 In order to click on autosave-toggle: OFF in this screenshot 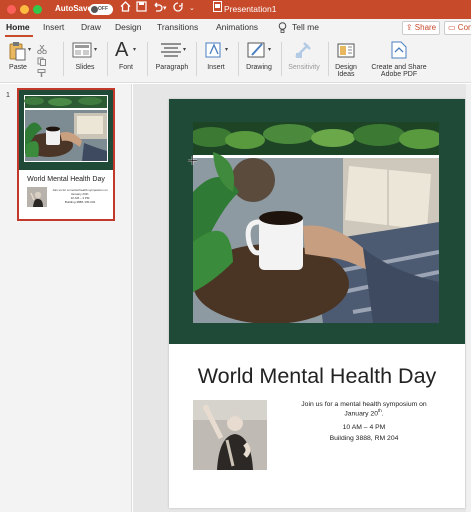, I will do `click(101, 9)`.